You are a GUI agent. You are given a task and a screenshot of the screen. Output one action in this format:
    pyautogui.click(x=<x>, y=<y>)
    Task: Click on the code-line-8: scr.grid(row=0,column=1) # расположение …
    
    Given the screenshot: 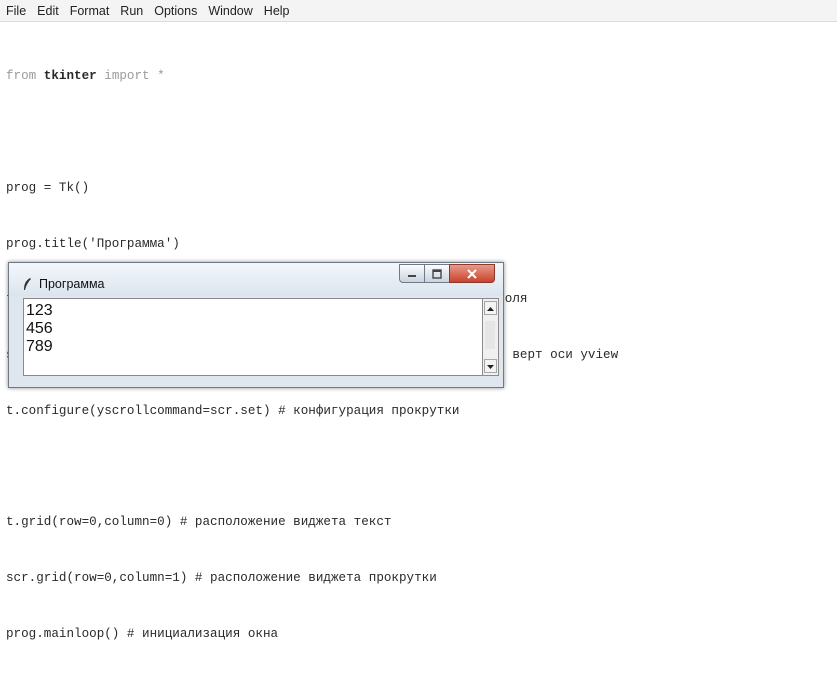 What is the action you would take?
    pyautogui.click(x=221, y=578)
    